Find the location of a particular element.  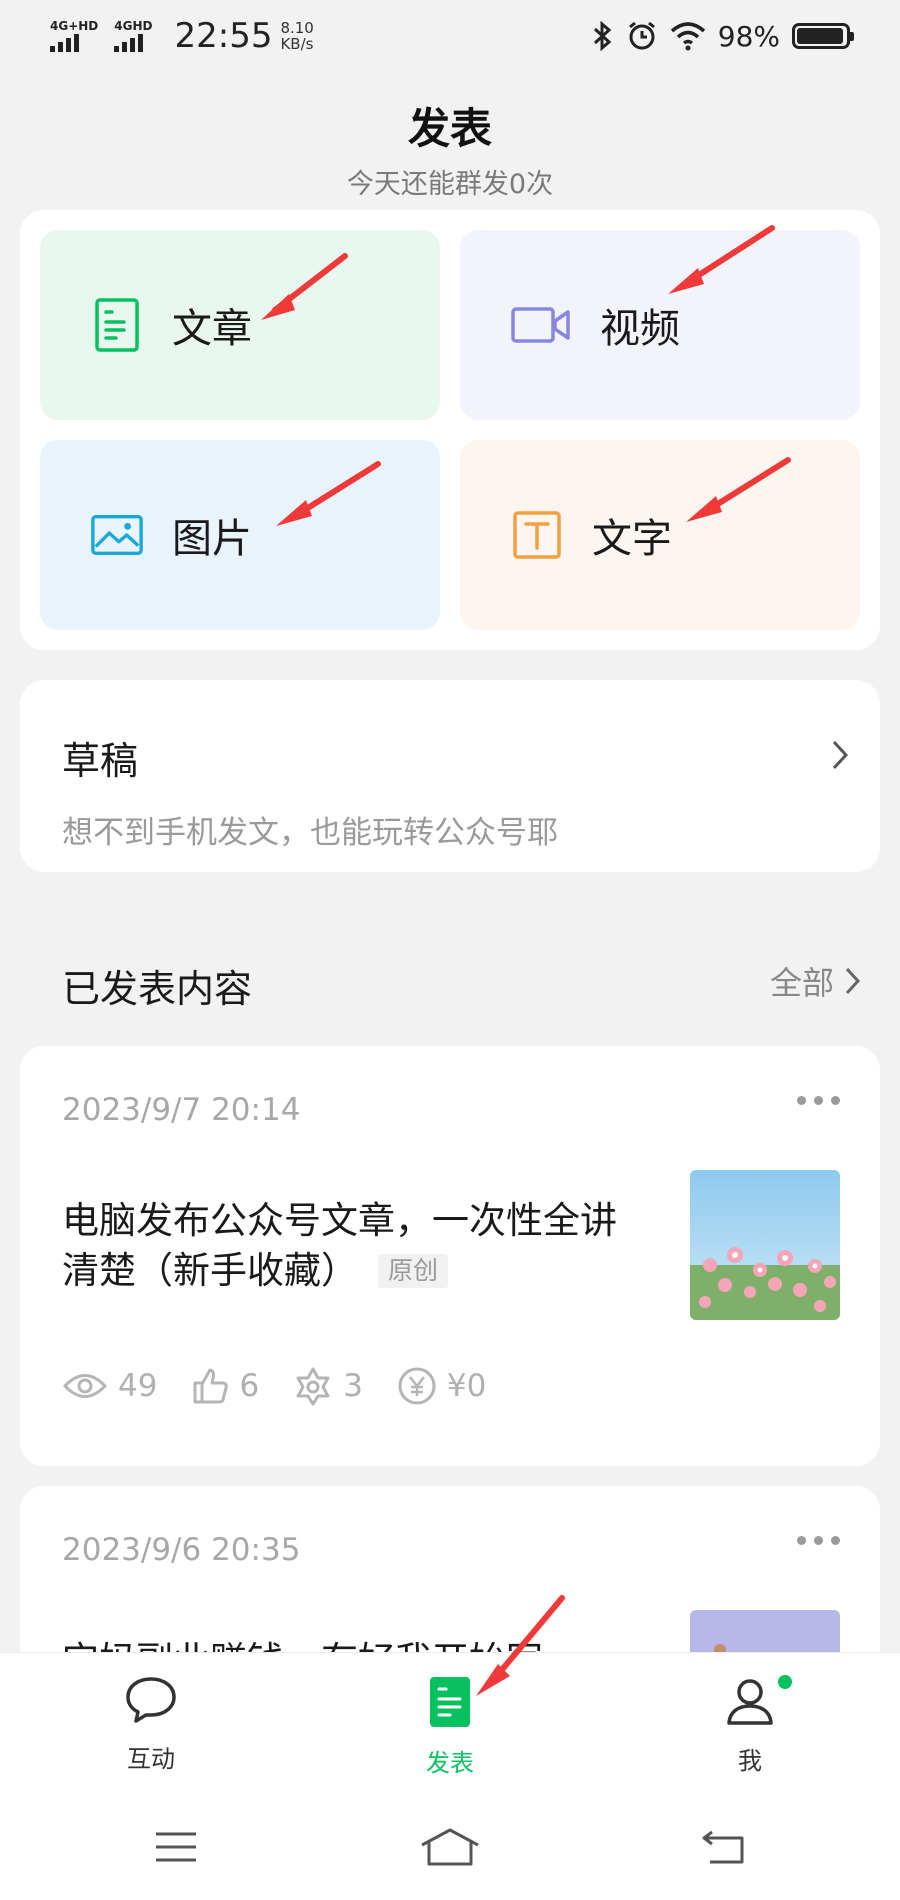

network-speed: 8.10 KB/s is located at coordinates (296, 36).